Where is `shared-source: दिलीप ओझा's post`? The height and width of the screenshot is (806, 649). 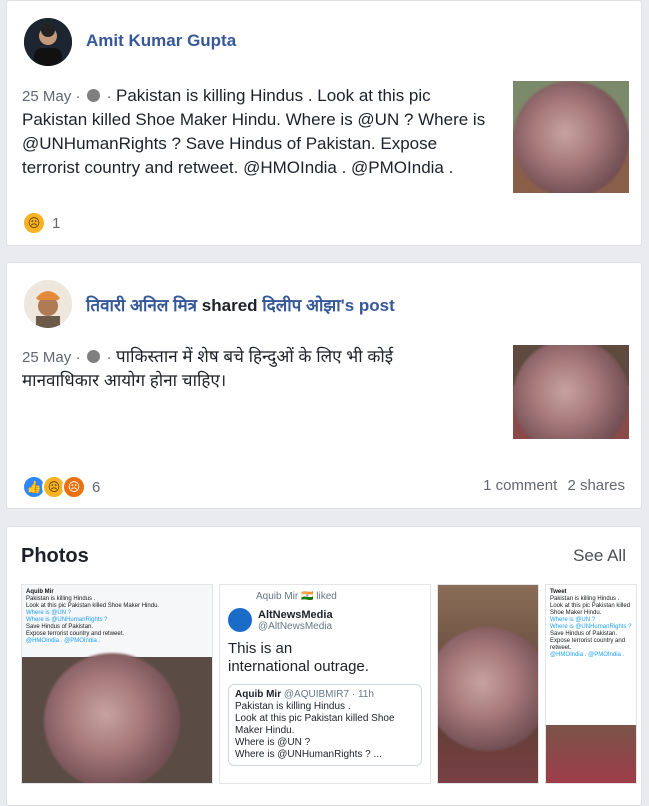
shared-source: दिलीप ओझा's post is located at coordinates (328, 305).